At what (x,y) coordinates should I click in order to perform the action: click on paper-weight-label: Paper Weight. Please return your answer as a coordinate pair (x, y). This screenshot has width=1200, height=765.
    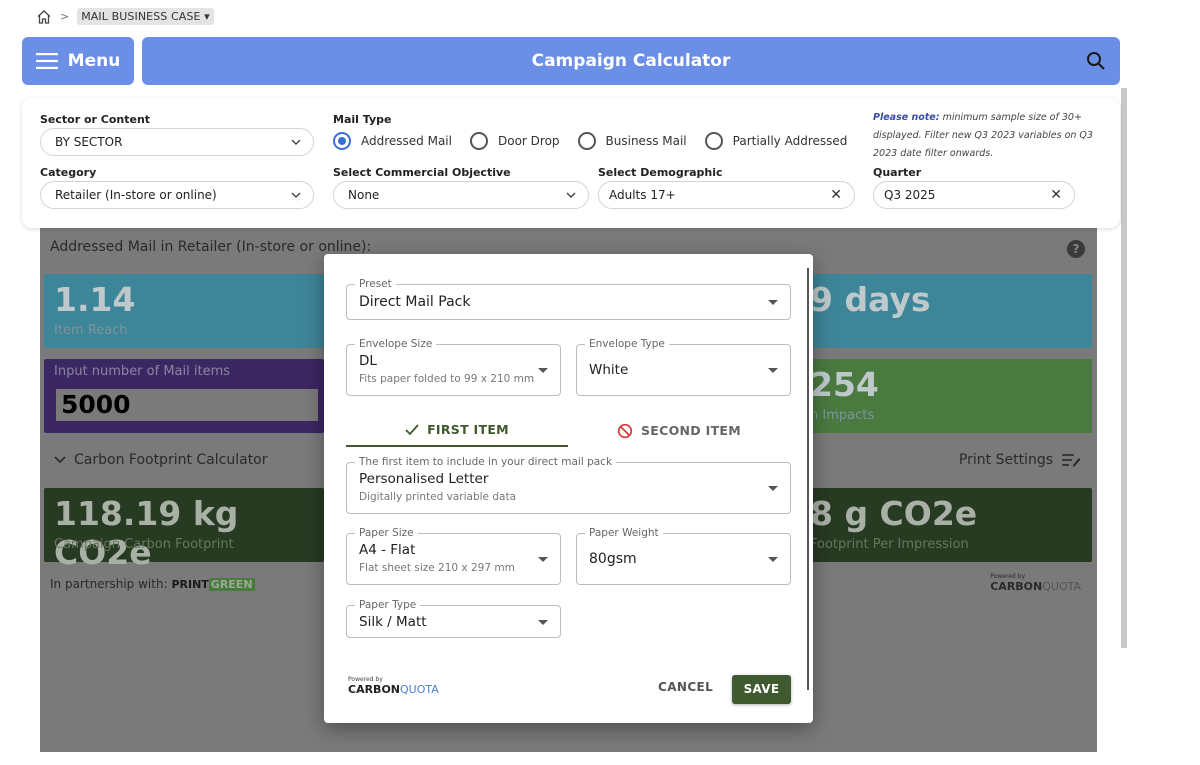
    Looking at the image, I should click on (624, 533).